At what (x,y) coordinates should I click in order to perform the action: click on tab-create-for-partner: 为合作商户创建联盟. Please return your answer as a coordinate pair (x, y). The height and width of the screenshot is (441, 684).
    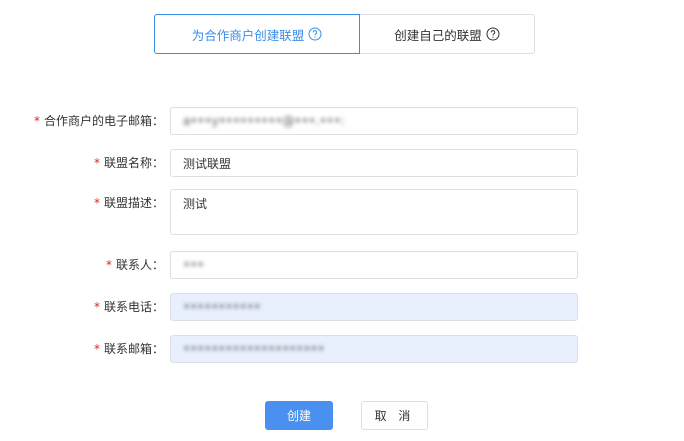
    Looking at the image, I should click on (257, 34).